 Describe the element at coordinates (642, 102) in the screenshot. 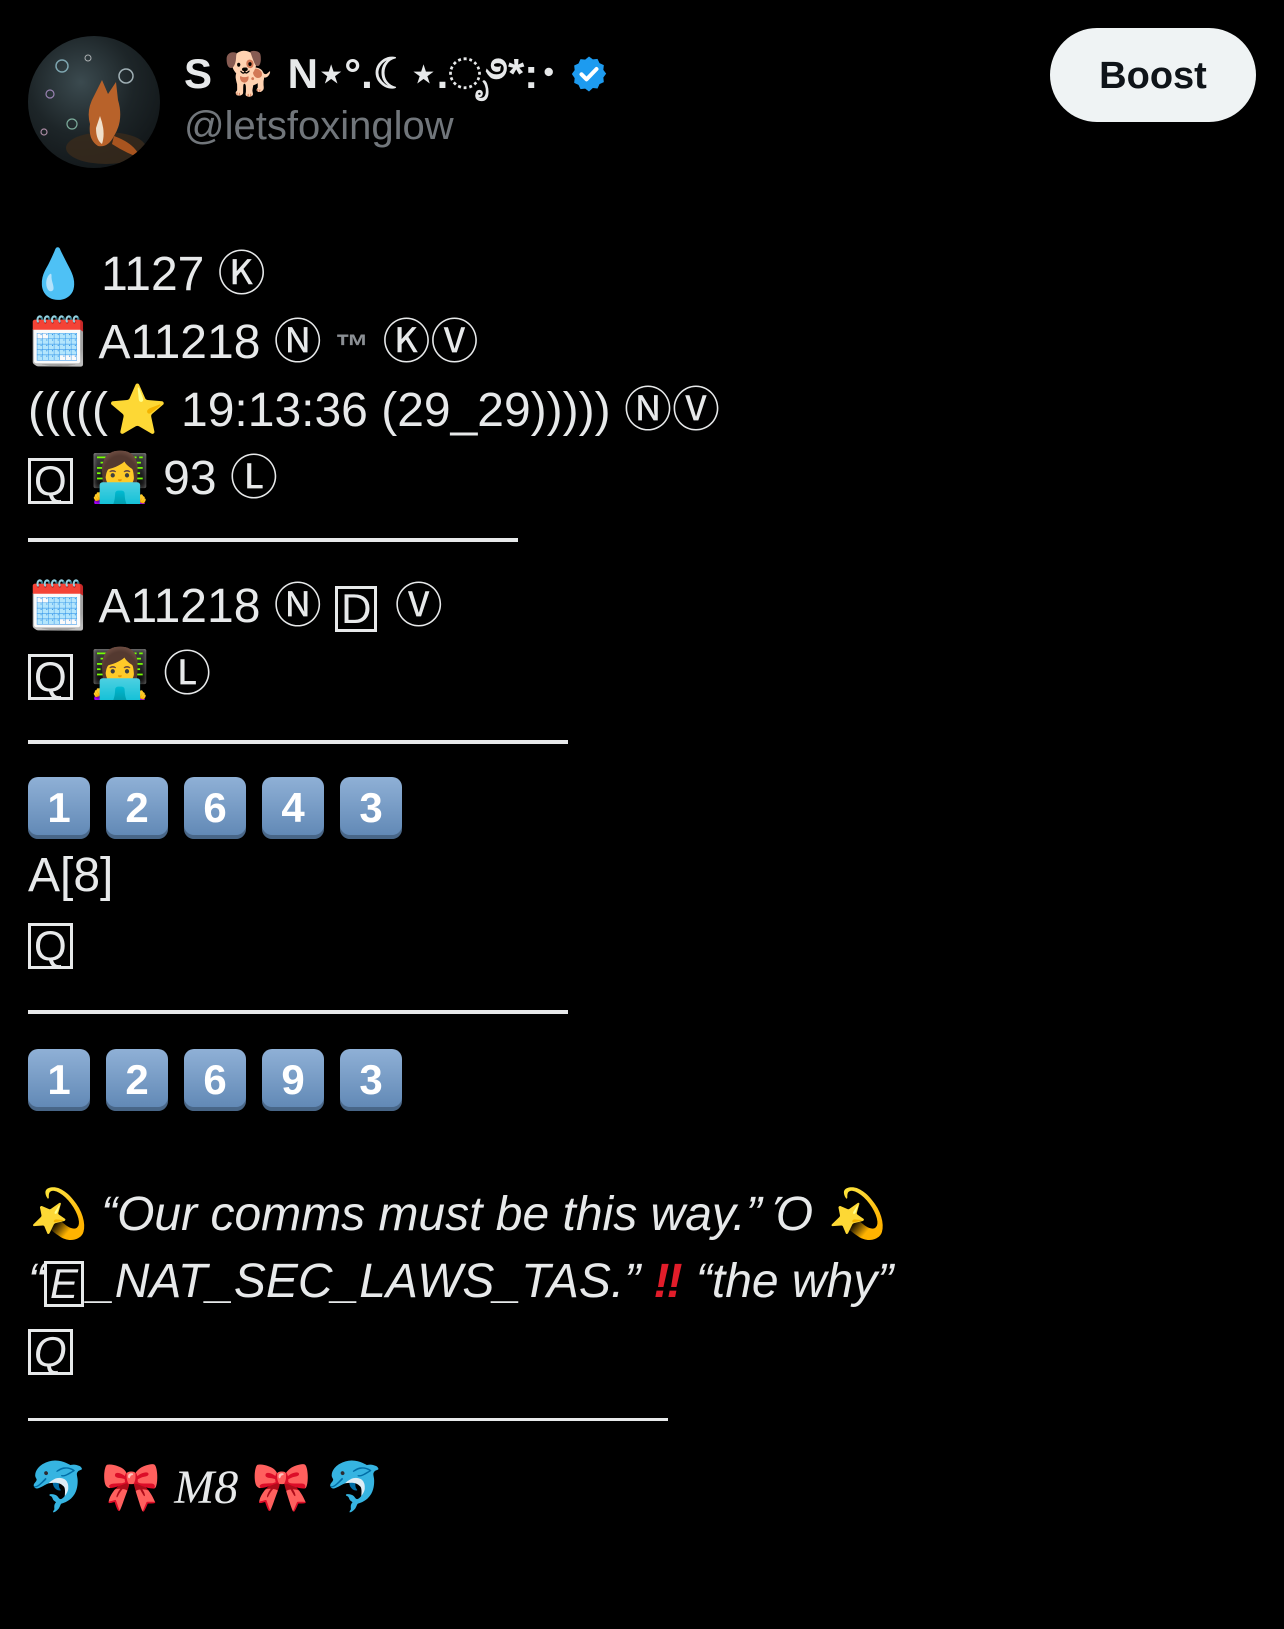

I see `post-header: S 🐕 N⋆°.☾⋆.ೃ࿔*:･ @letsfoxinglow Boost` at that location.